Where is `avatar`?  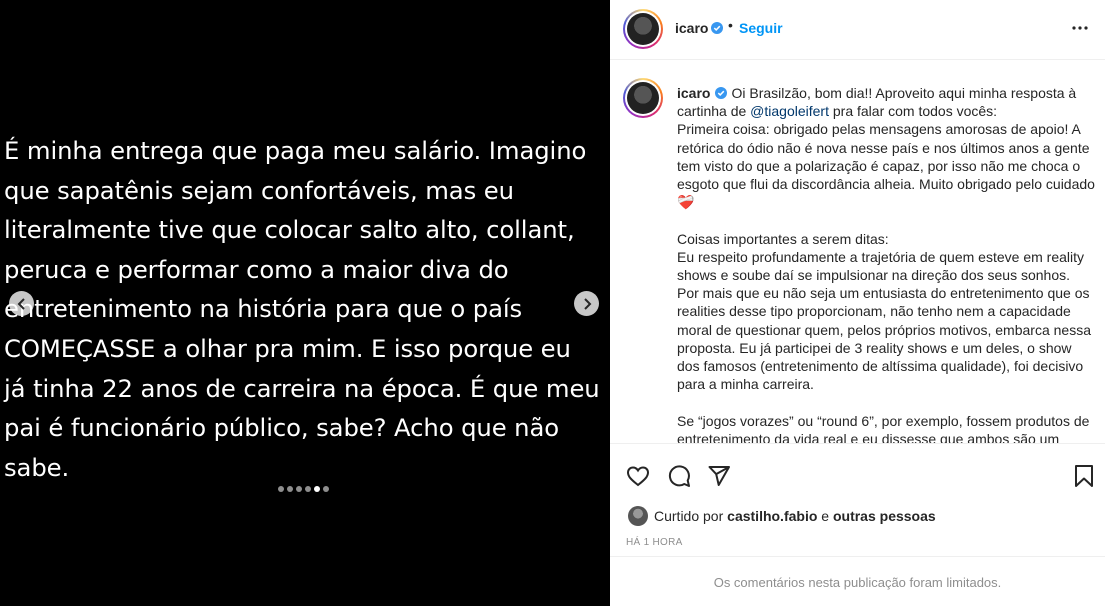 avatar is located at coordinates (643, 29).